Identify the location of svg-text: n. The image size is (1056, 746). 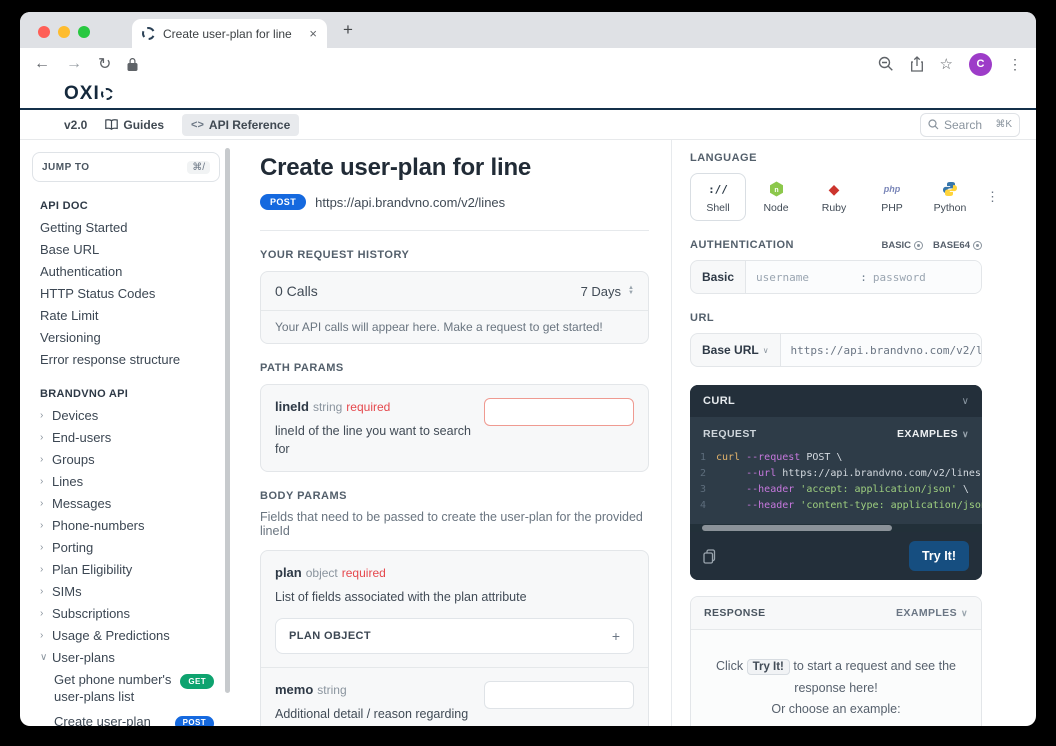
(776, 190).